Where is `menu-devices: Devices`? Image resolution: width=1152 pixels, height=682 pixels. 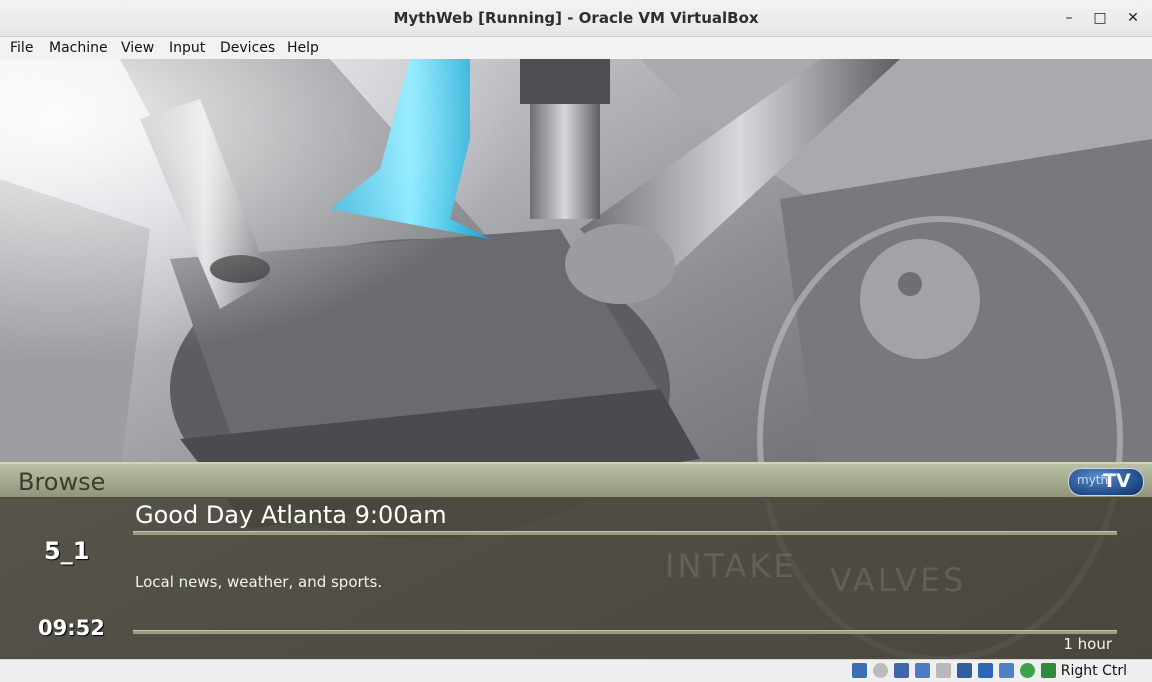
menu-devices: Devices is located at coordinates (247, 48).